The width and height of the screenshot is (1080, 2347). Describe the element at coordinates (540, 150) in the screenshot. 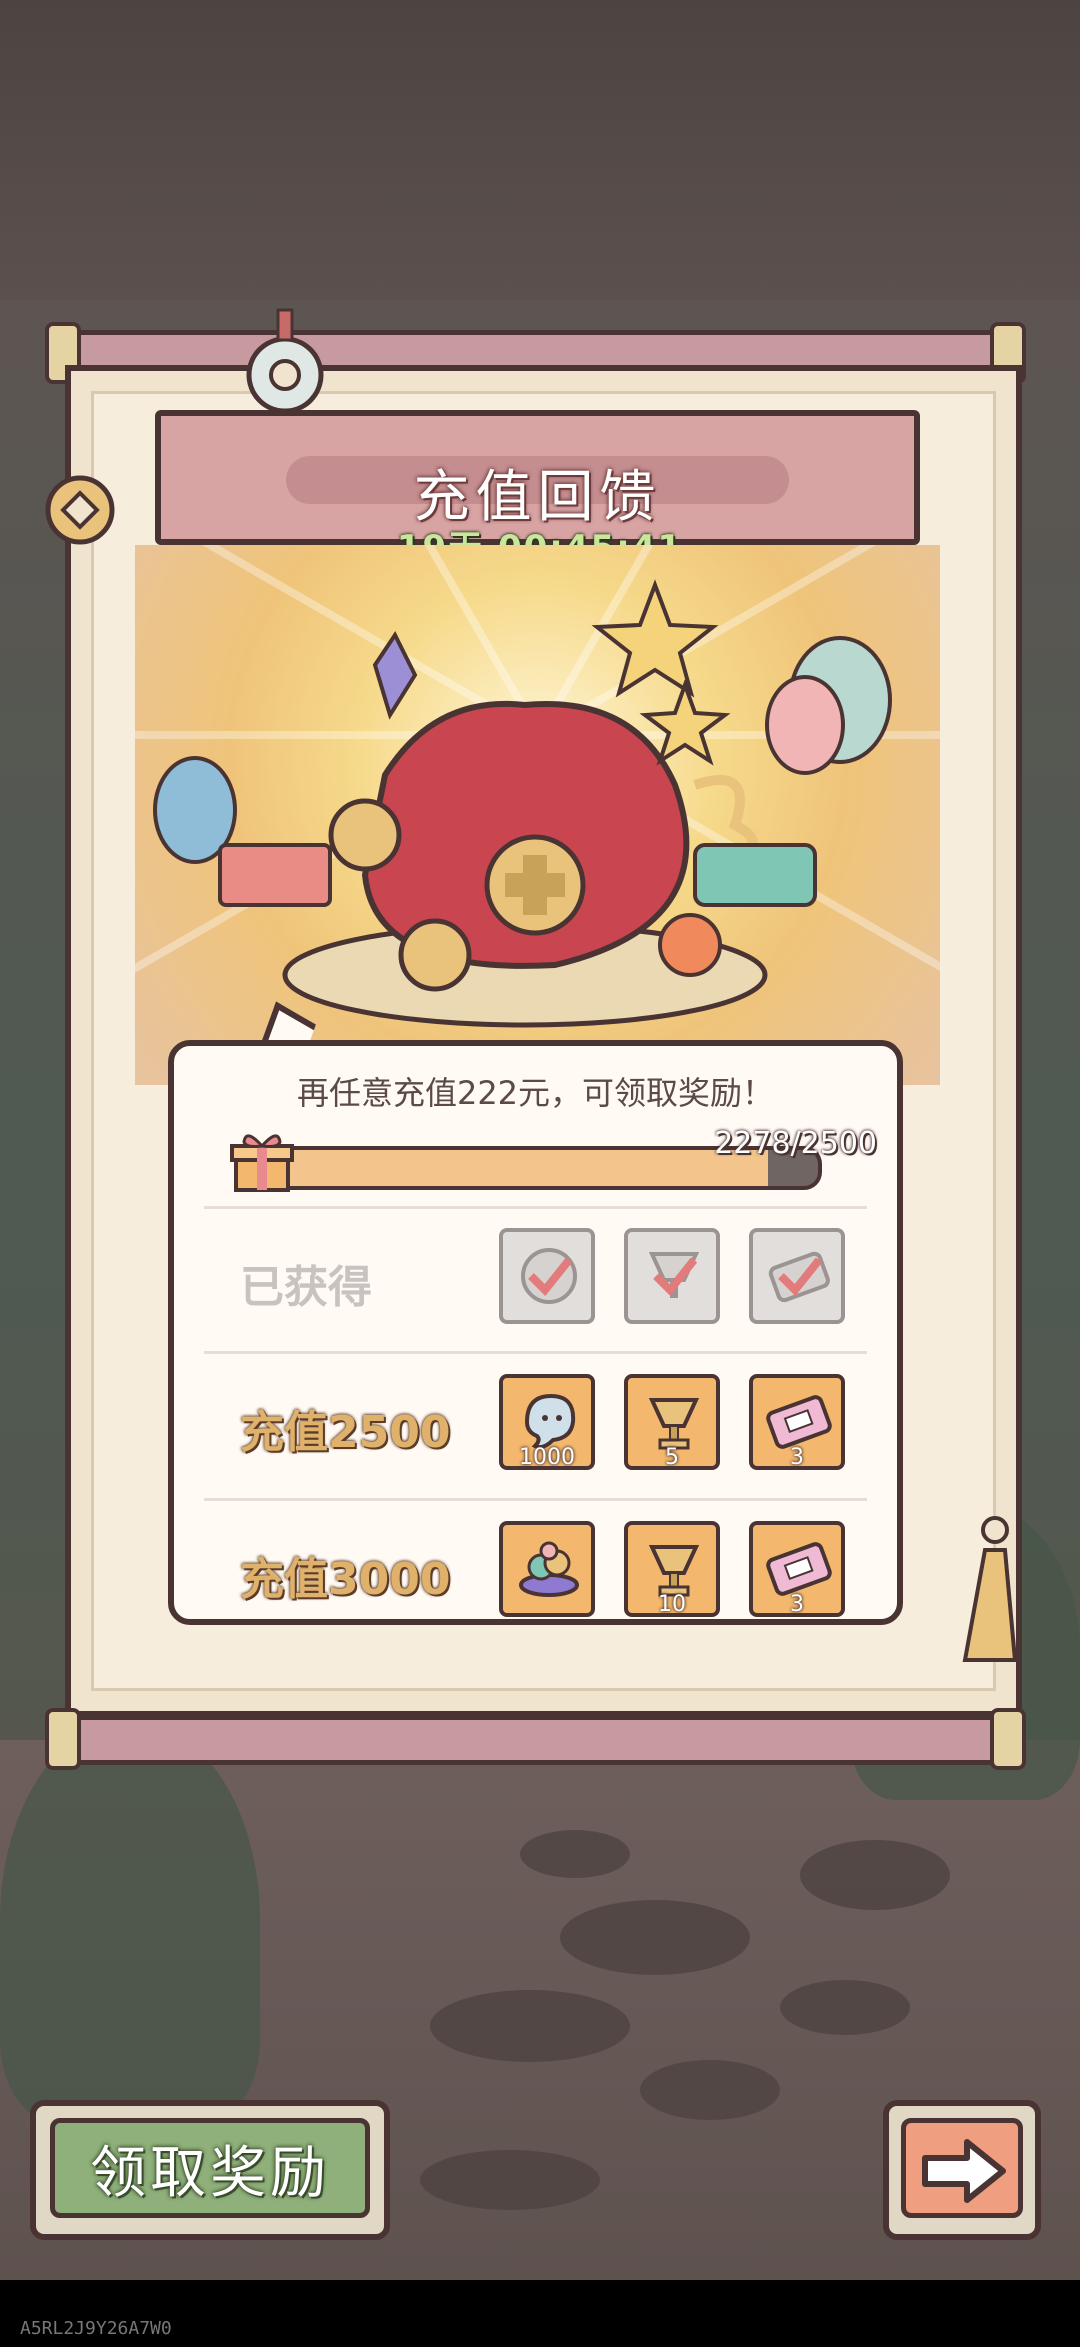

I see `background-sky` at that location.